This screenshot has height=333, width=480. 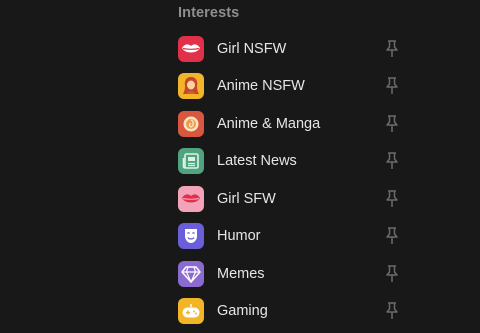 What do you see at coordinates (191, 86) in the screenshot?
I see `anime-girl-icon` at bounding box center [191, 86].